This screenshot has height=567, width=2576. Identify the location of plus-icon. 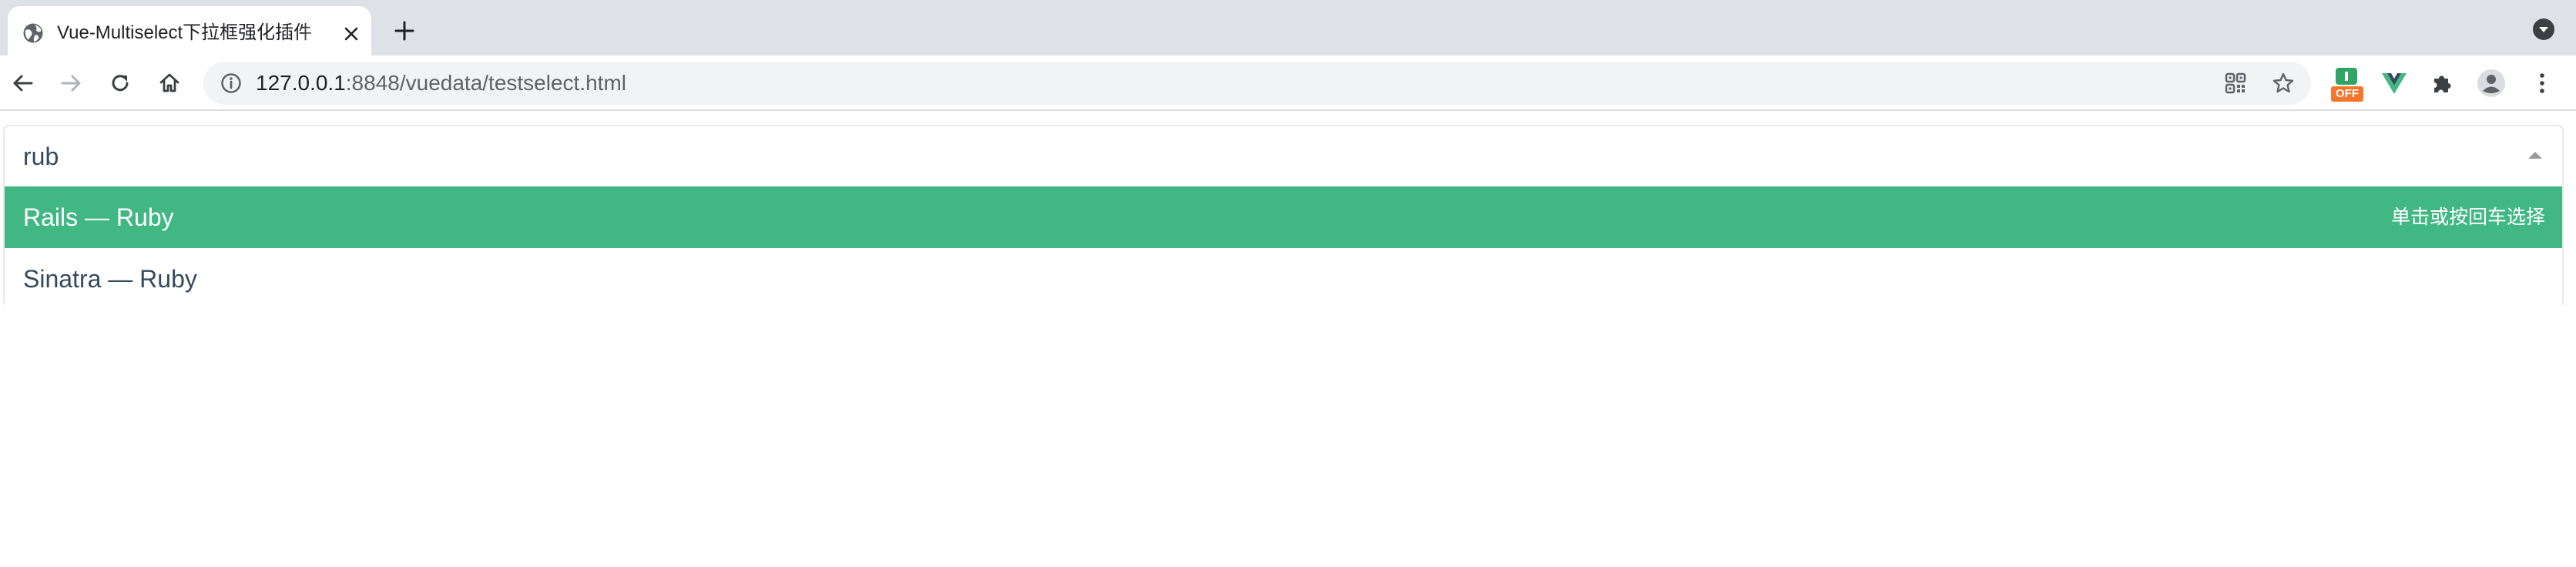
(404, 31).